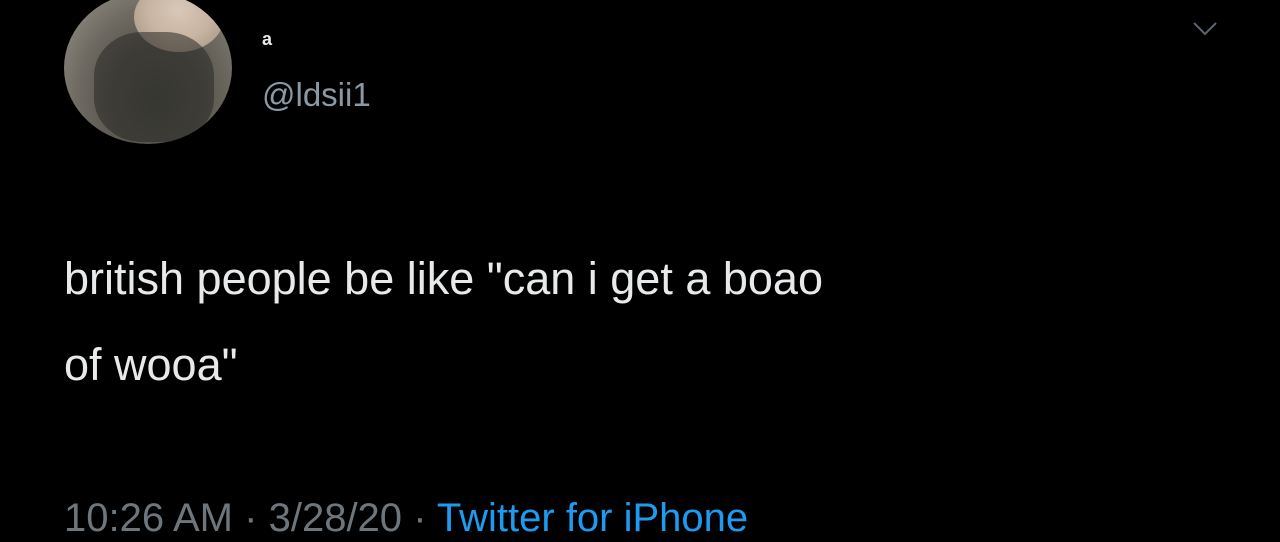  What do you see at coordinates (148, 518) in the screenshot?
I see `tweet-time: 10:26 AM` at bounding box center [148, 518].